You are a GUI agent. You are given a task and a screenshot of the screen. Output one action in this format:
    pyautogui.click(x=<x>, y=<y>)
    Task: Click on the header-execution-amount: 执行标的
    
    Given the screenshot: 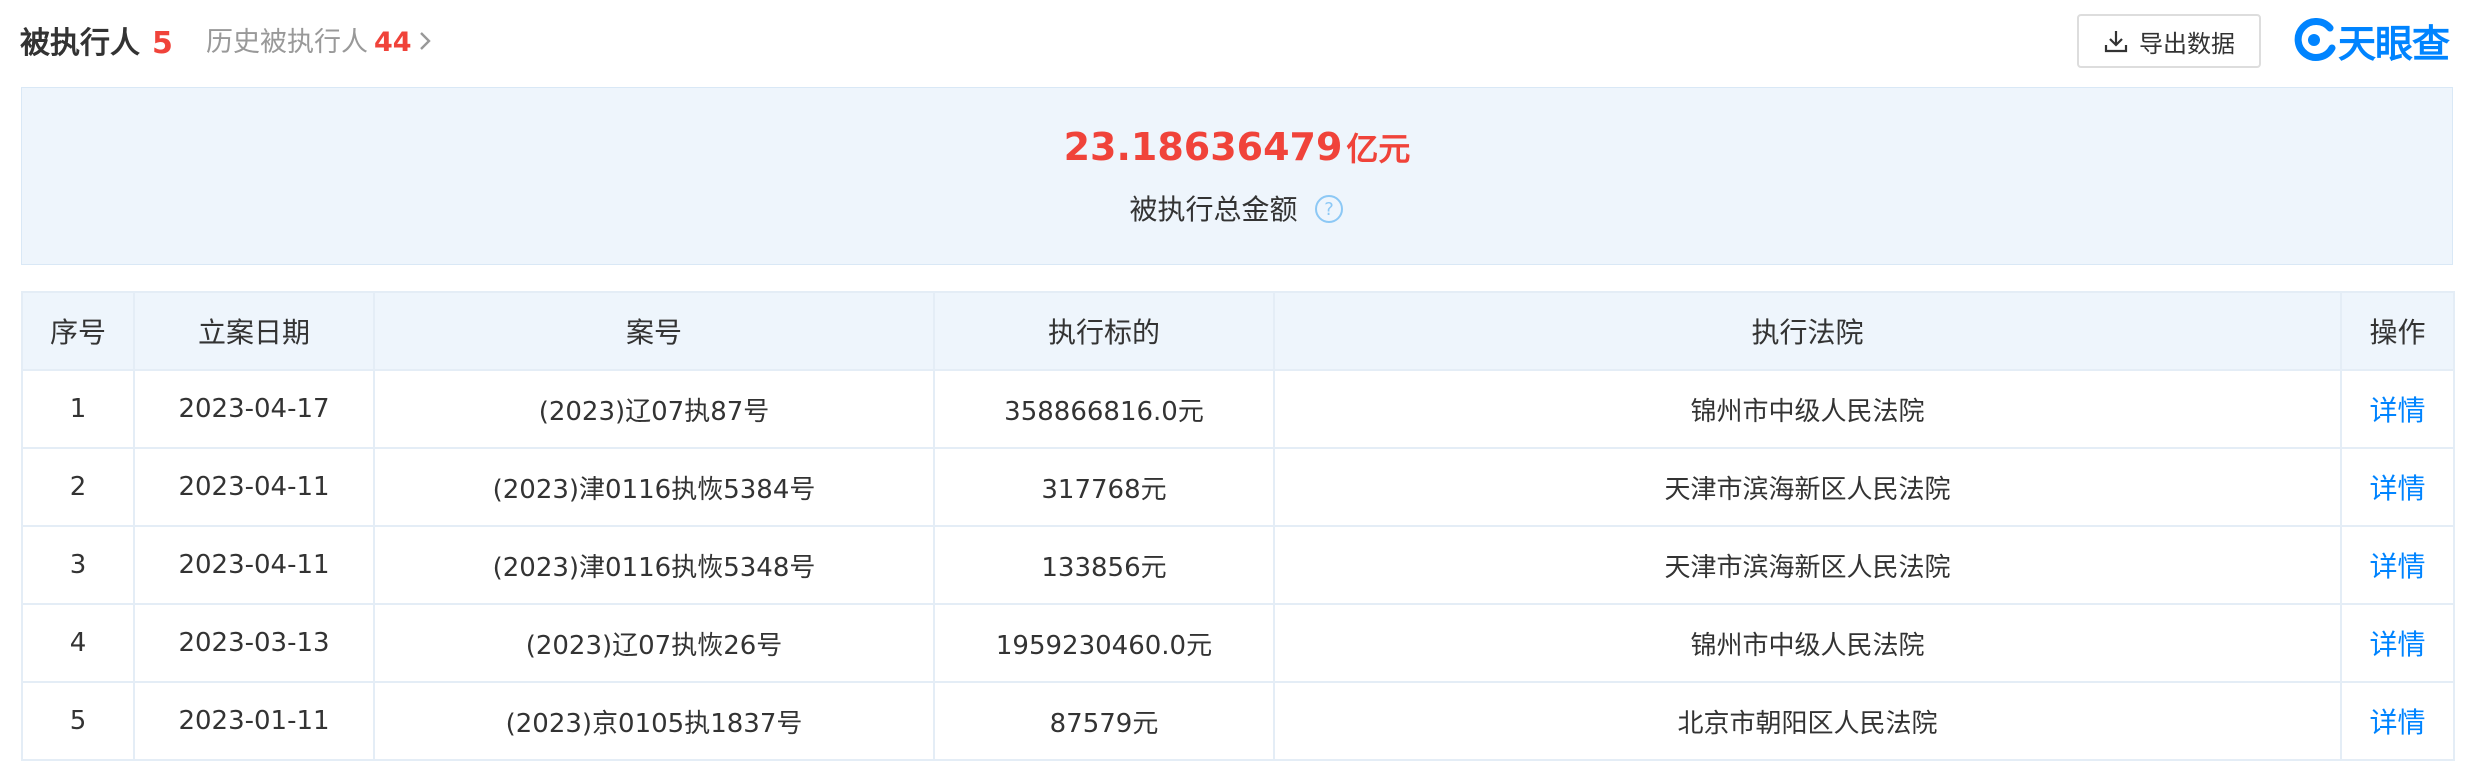 What is the action you would take?
    pyautogui.click(x=1104, y=331)
    